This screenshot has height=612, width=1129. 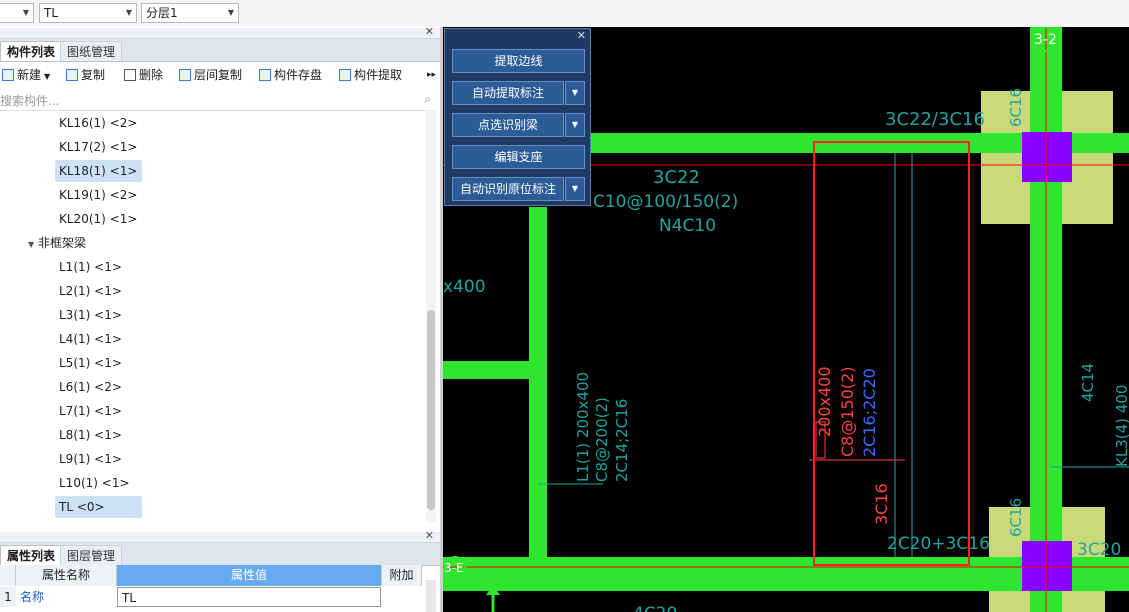 What do you see at coordinates (665, 202) in the screenshot?
I see `anno-label: C10@100/150(2)` at bounding box center [665, 202].